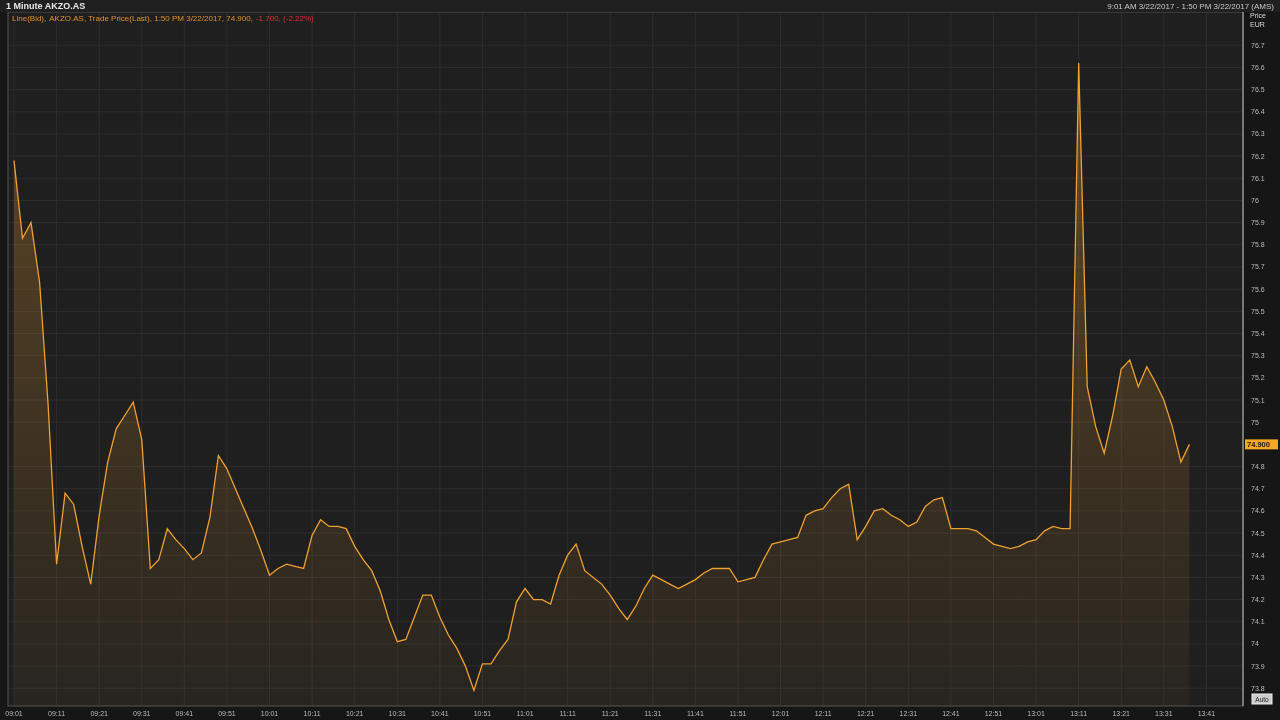 The height and width of the screenshot is (720, 1280). Describe the element at coordinates (66, 18) in the screenshot. I see `series-name: AKZO.AS` at that location.